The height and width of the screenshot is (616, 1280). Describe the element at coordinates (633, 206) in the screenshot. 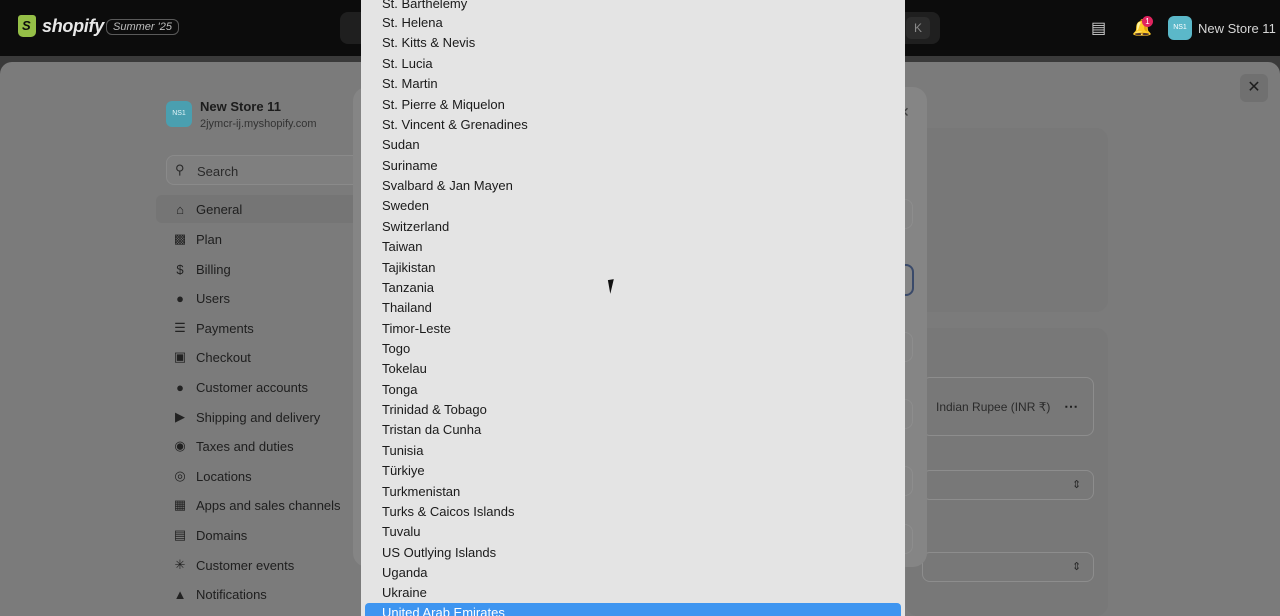

I see `dropdown-option: Sweden` at that location.